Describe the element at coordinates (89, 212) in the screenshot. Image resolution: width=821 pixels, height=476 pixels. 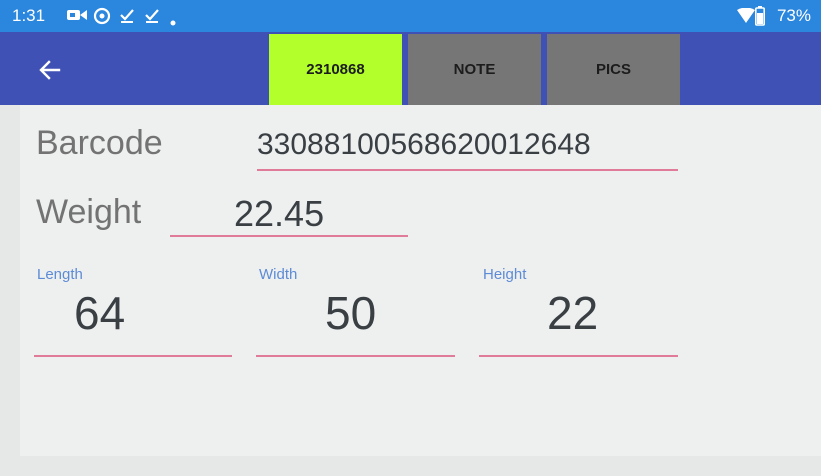
I see `weight-label: Weight` at that location.